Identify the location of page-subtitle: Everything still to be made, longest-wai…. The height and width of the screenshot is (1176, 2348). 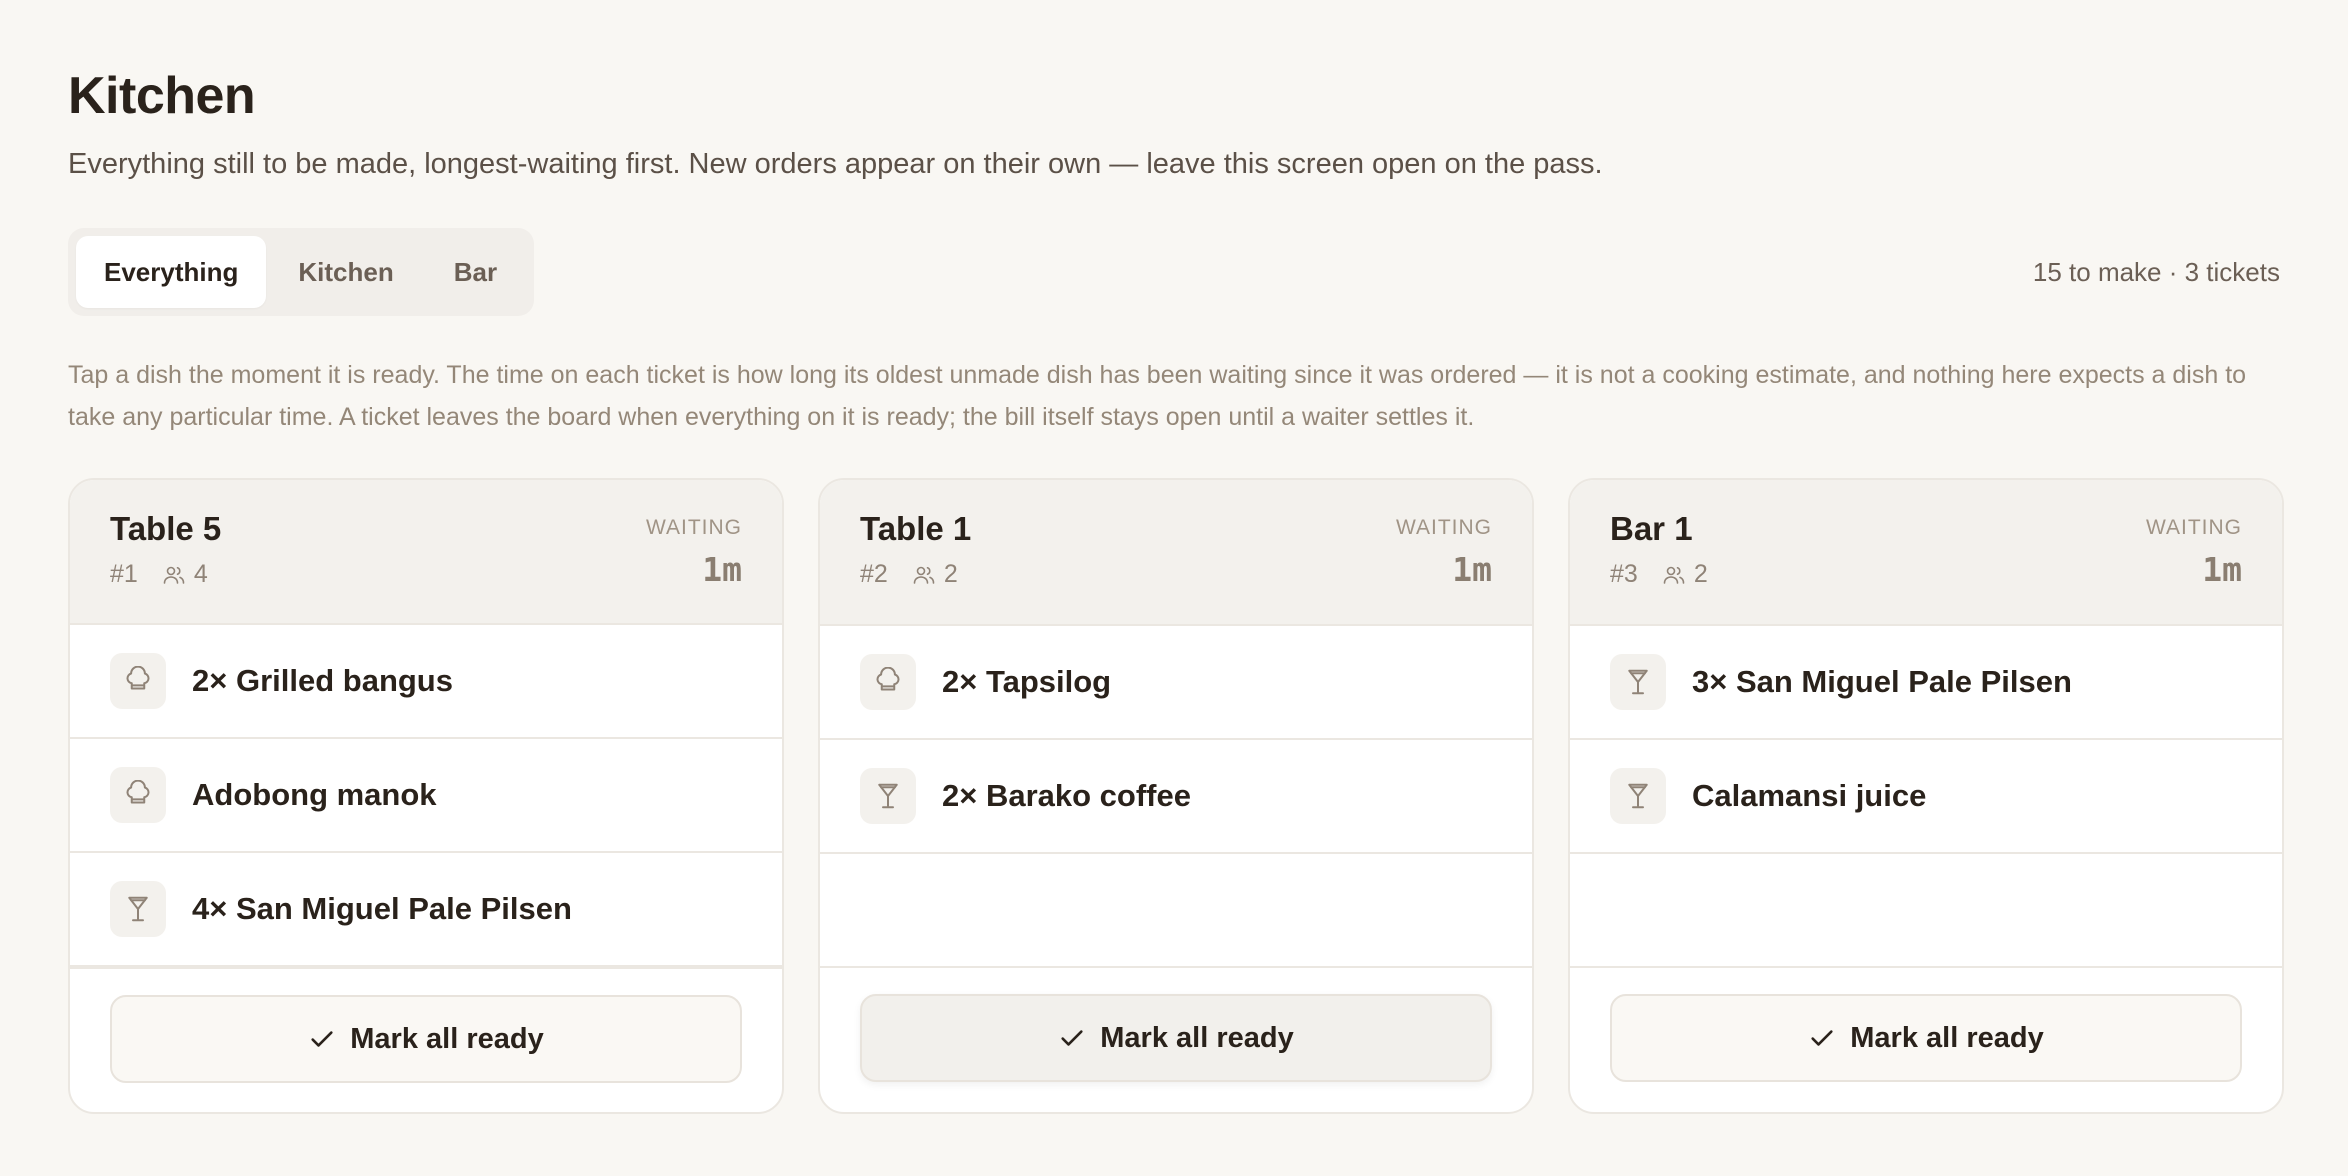
(835, 164).